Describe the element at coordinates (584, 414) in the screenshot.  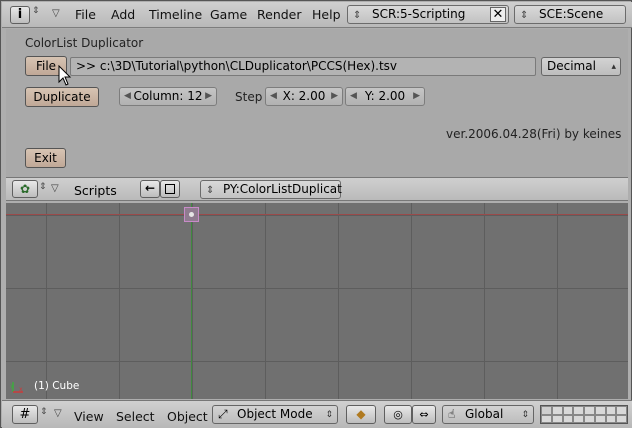
I see `layer-buttons-group` at that location.